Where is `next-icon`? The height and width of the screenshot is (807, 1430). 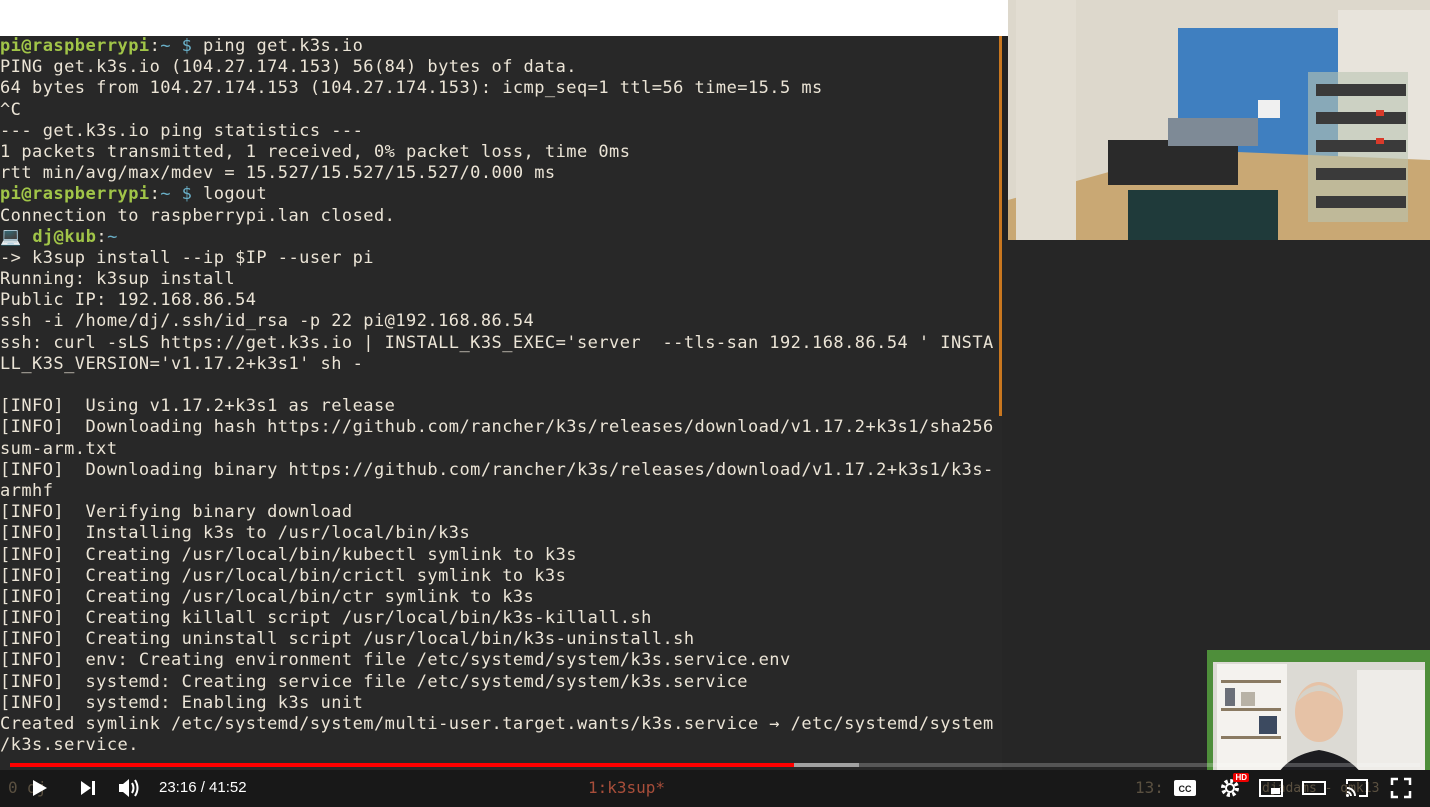
next-icon is located at coordinates (88, 788).